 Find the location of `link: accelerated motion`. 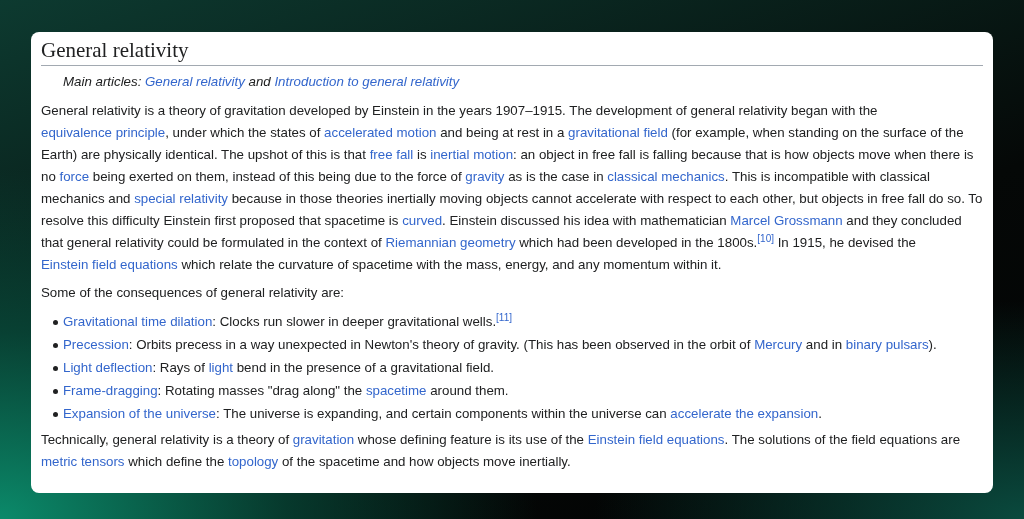

link: accelerated motion is located at coordinates (380, 133).